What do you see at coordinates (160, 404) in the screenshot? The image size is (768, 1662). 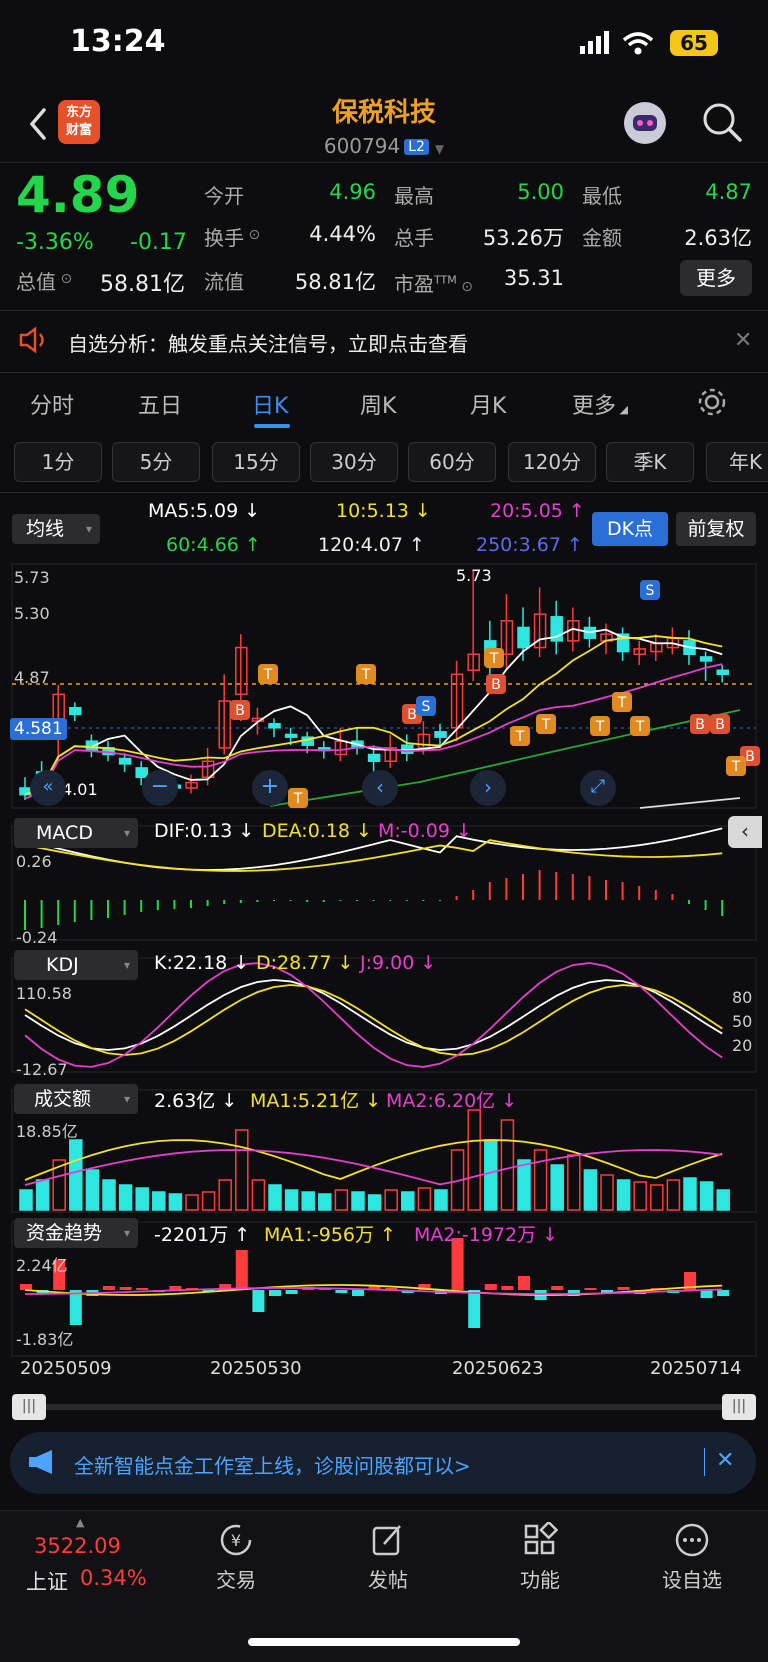 I see `tab-five-day: 五日` at bounding box center [160, 404].